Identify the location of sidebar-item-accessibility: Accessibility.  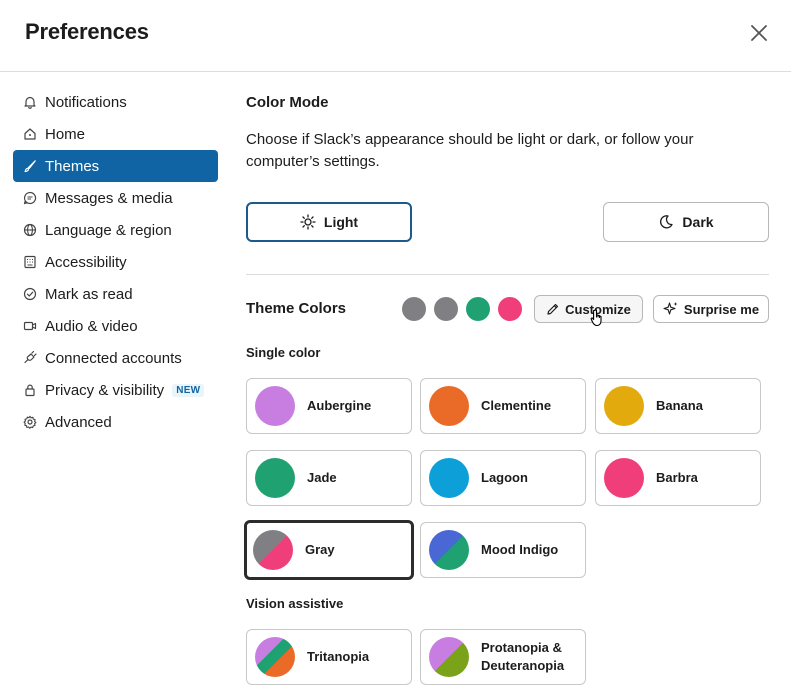
(115, 262).